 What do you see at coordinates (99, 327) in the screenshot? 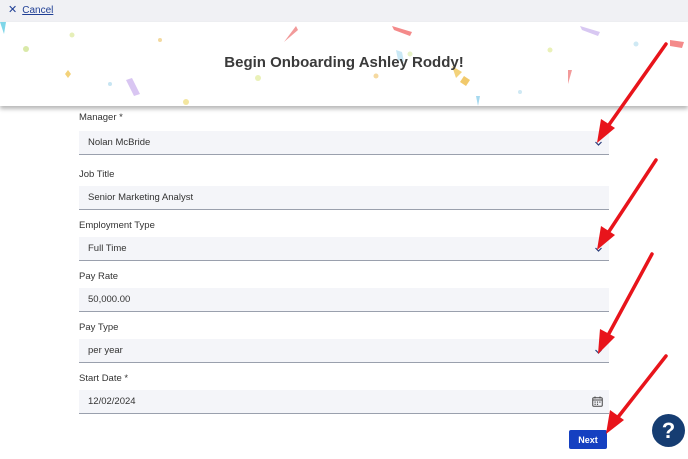
I see `pay-type-label: Pay Type` at bounding box center [99, 327].